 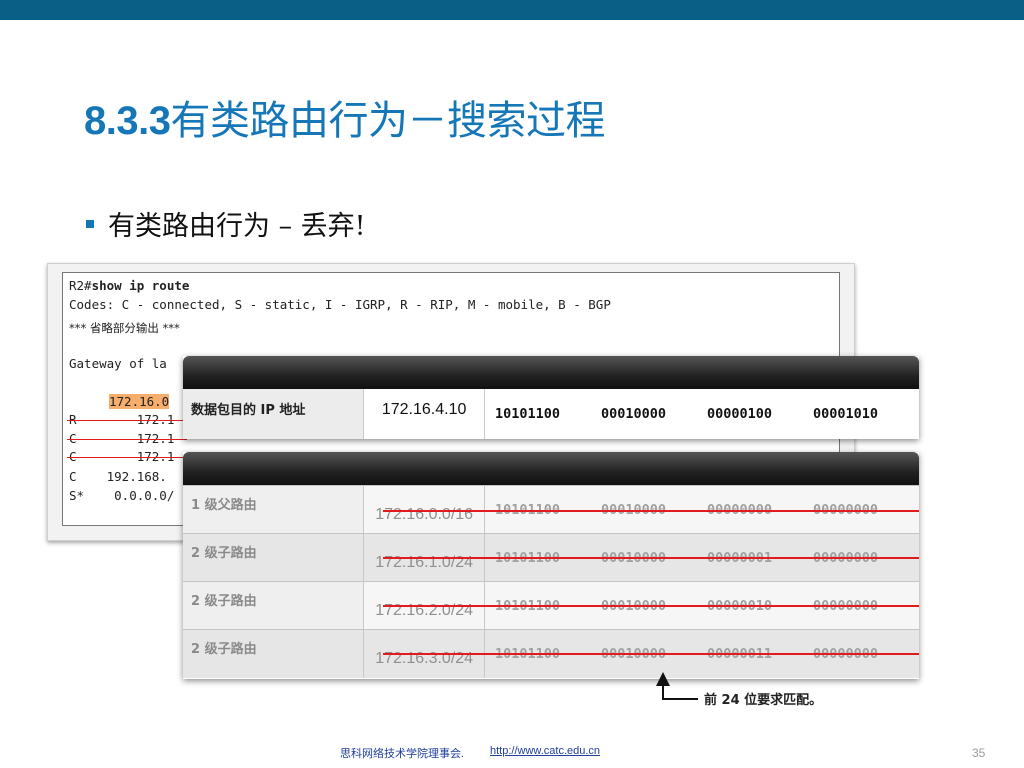 I want to click on terminal-omitted-note: *** 省略部分输出 ***, so click(x=124, y=328).